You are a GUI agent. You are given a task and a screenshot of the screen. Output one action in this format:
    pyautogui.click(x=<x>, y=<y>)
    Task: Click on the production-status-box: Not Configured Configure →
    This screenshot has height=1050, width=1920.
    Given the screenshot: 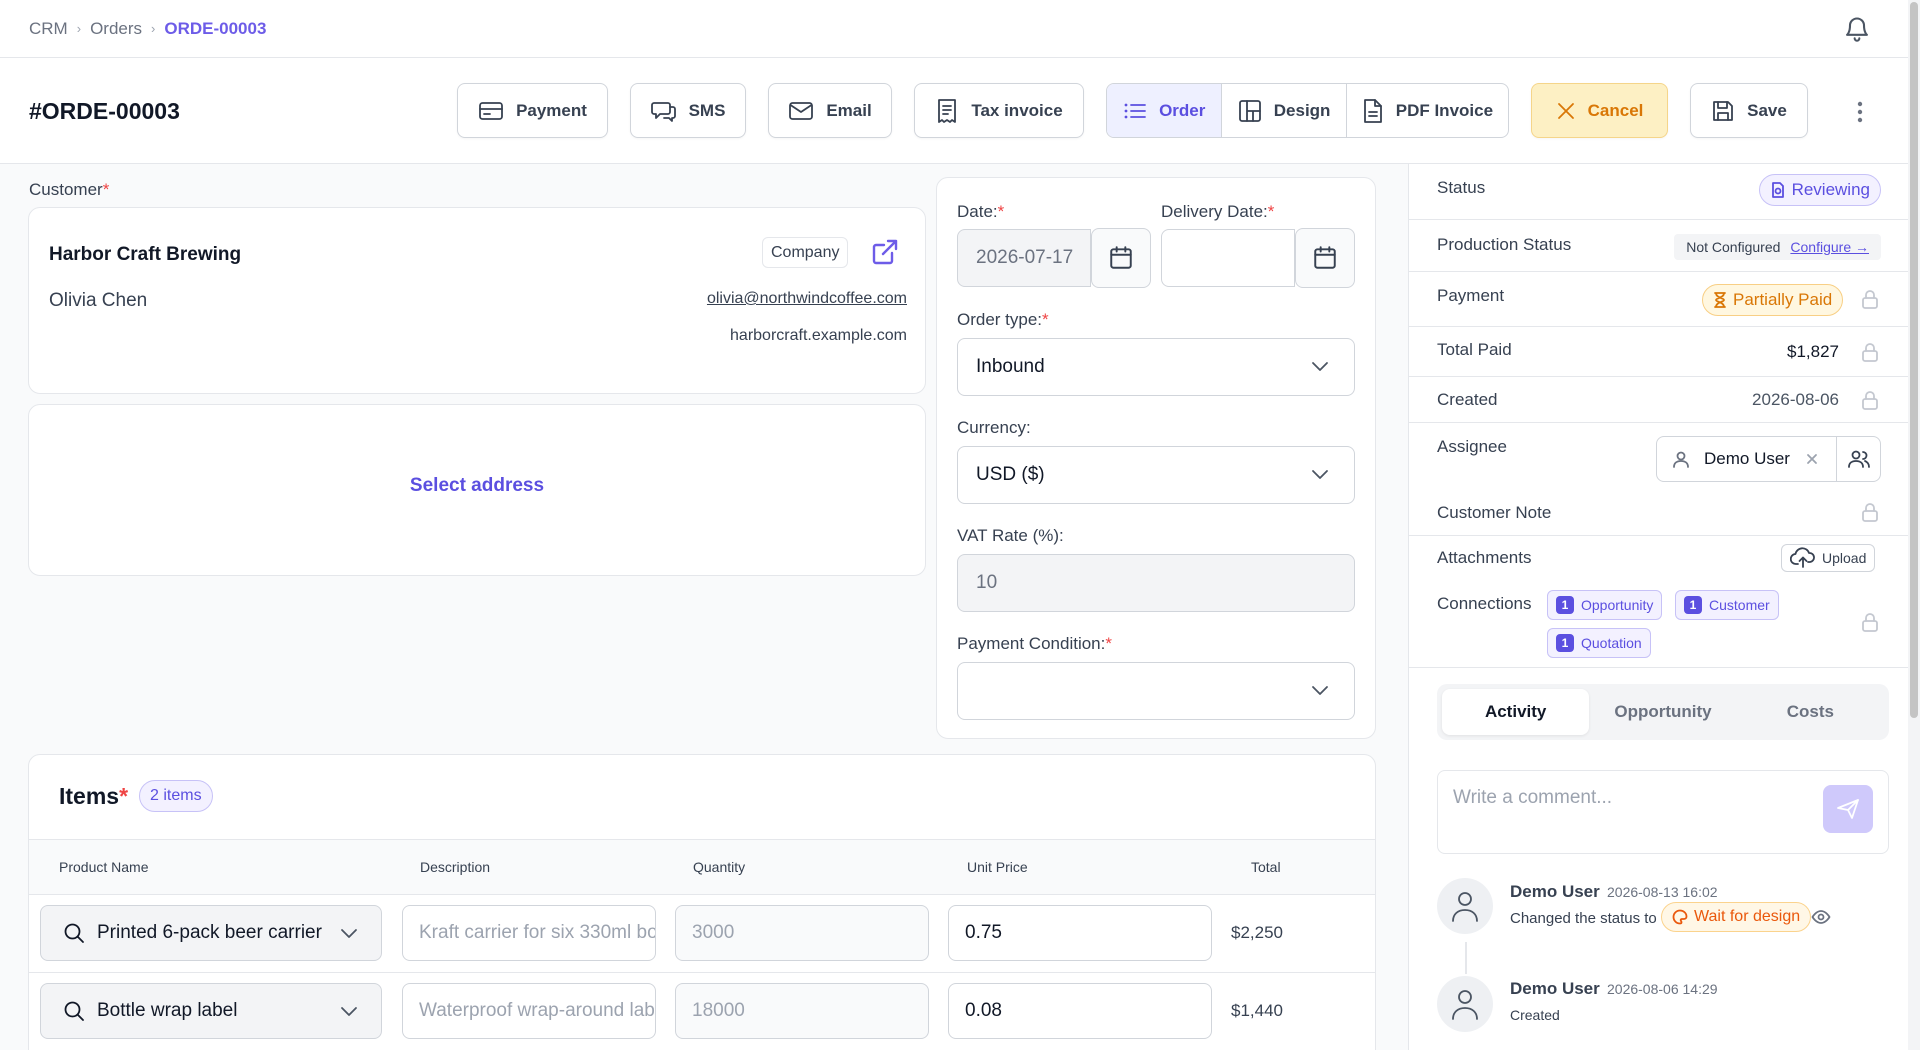 What is the action you would take?
    pyautogui.click(x=1777, y=247)
    